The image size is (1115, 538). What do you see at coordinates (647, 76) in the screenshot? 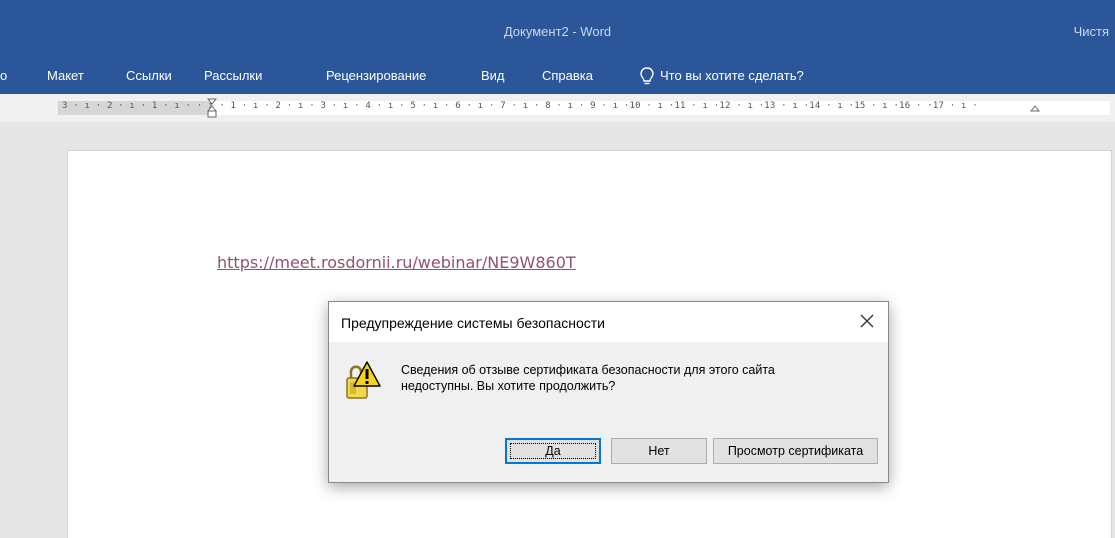
I see `lightbulb-icon` at bounding box center [647, 76].